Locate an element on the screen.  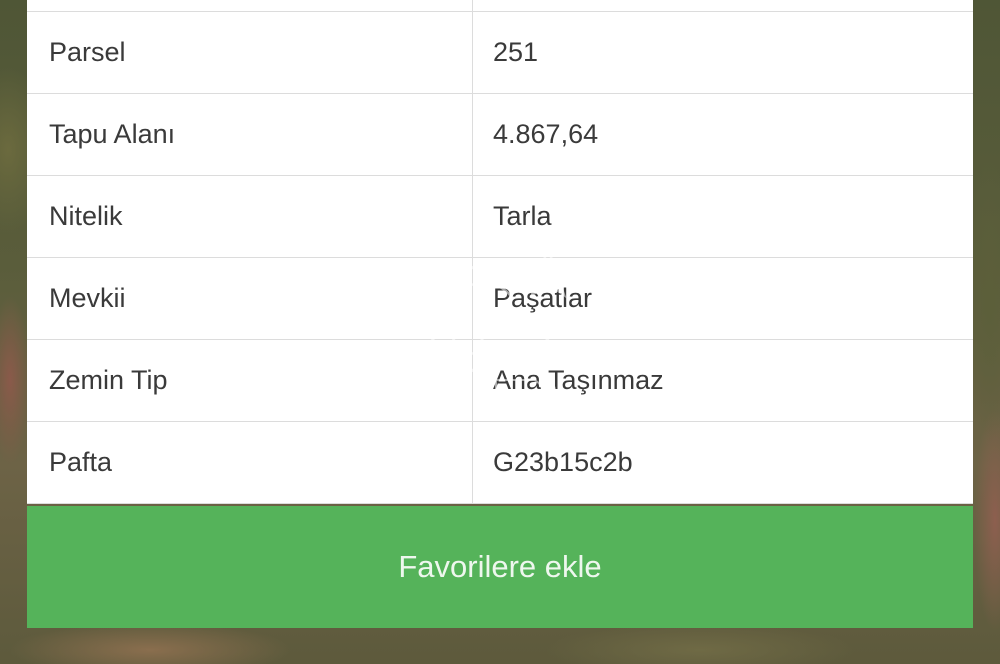
table-row-parsel: Parsel 251 is located at coordinates (500, 53).